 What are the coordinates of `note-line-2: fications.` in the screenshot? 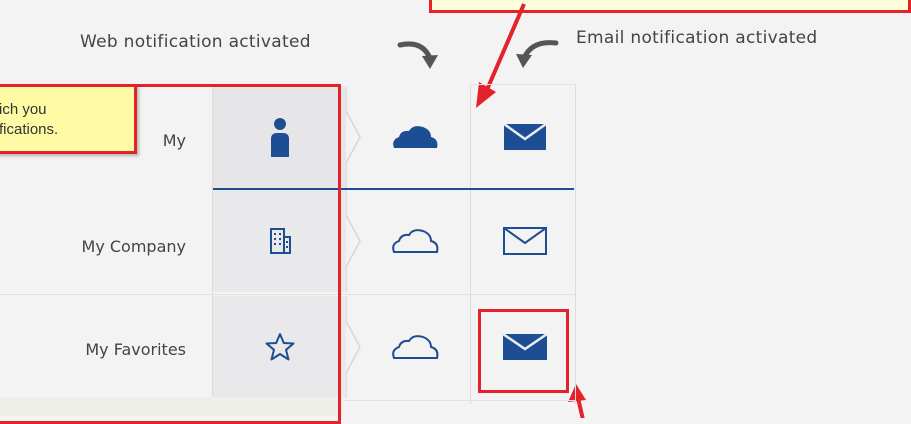 It's located at (29, 129).